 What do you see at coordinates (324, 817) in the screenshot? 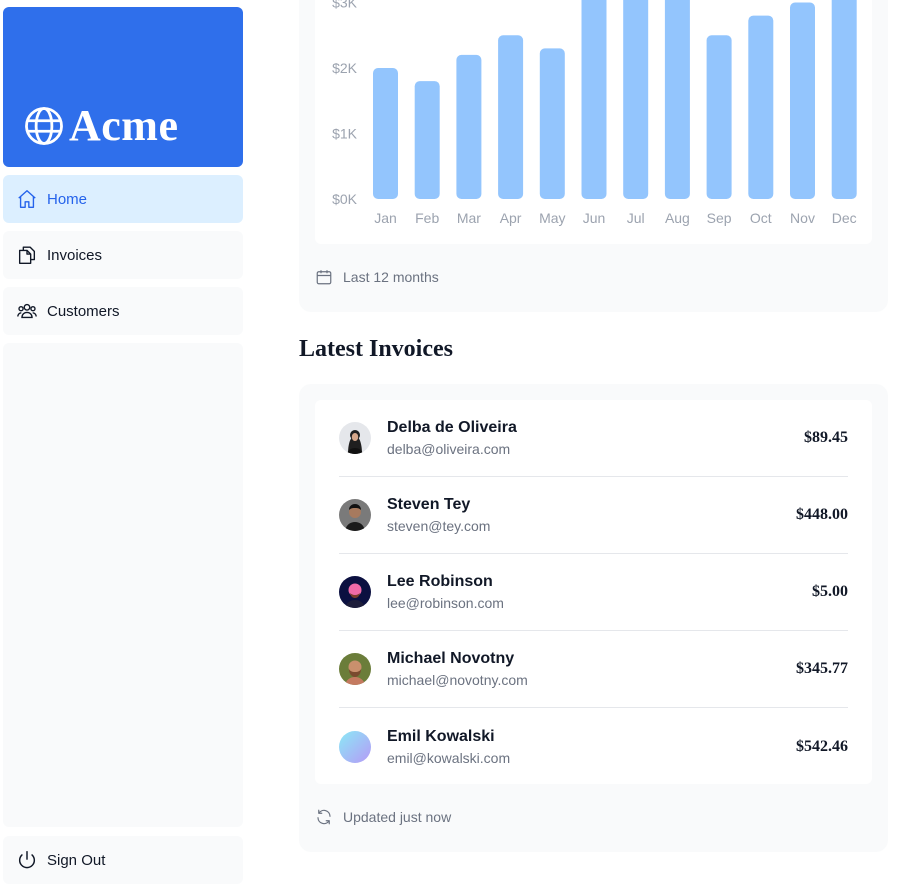
I see `refresh-icon` at bounding box center [324, 817].